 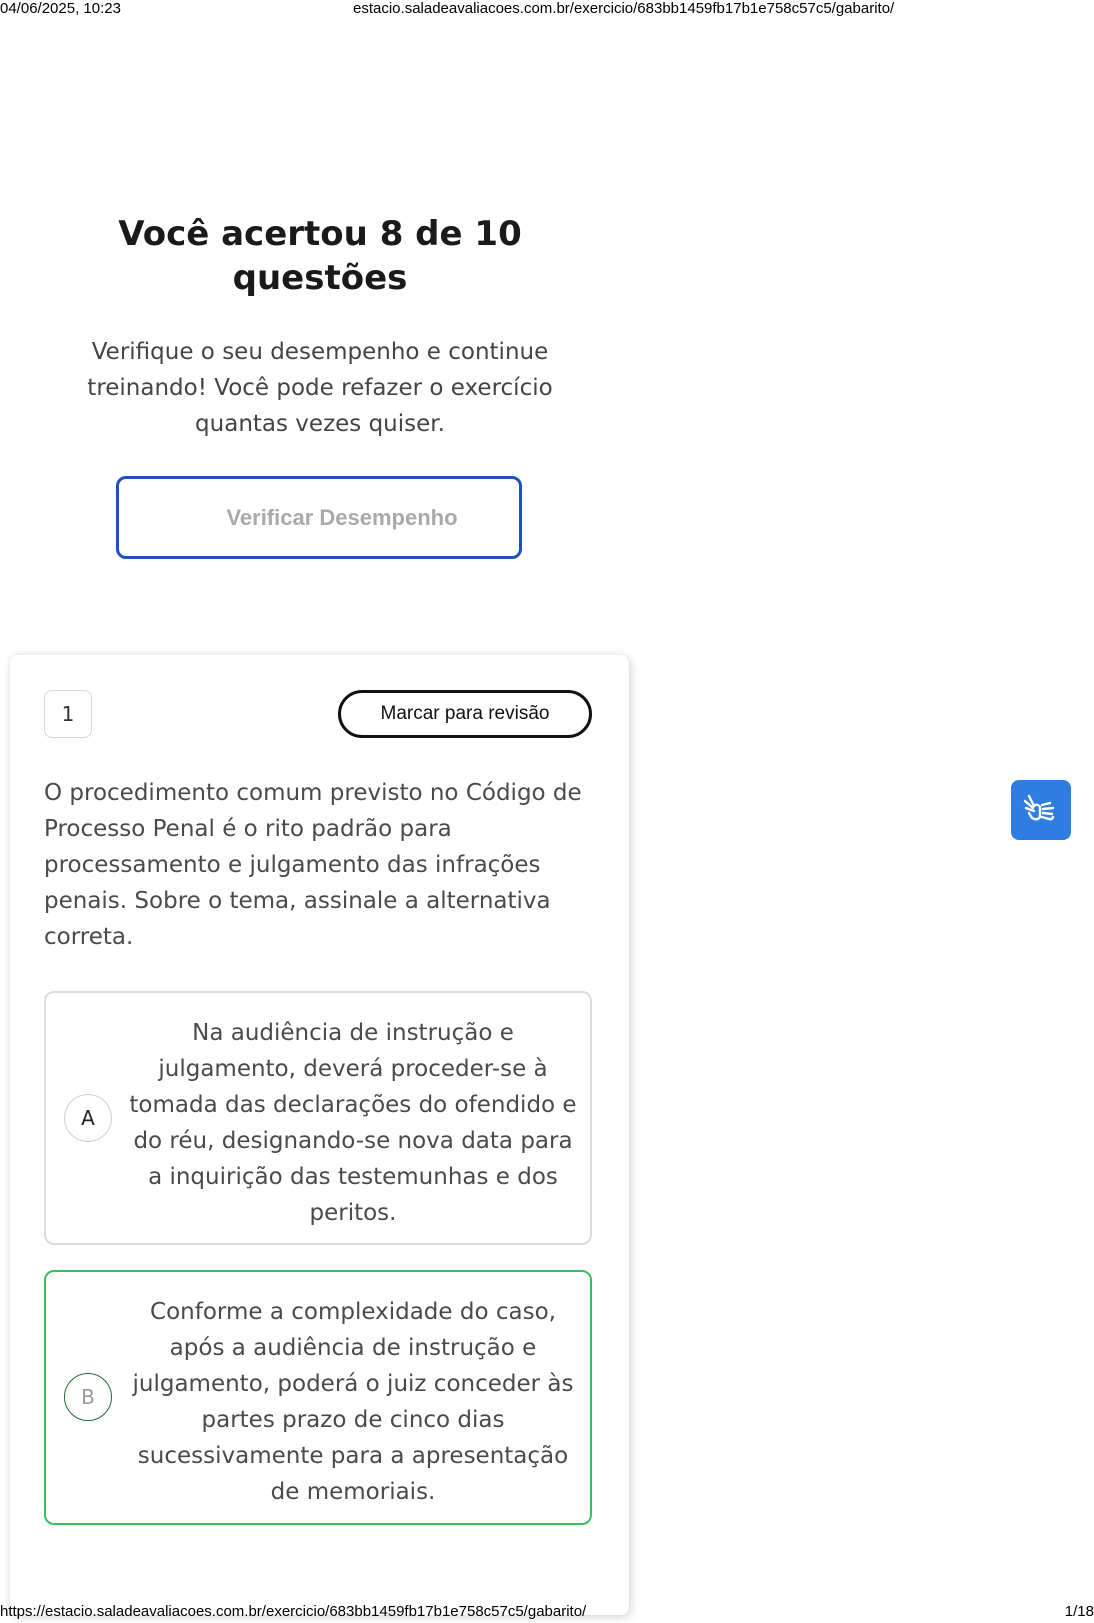 I want to click on verify-performance-button: Verificar Desempenho, so click(x=319, y=517).